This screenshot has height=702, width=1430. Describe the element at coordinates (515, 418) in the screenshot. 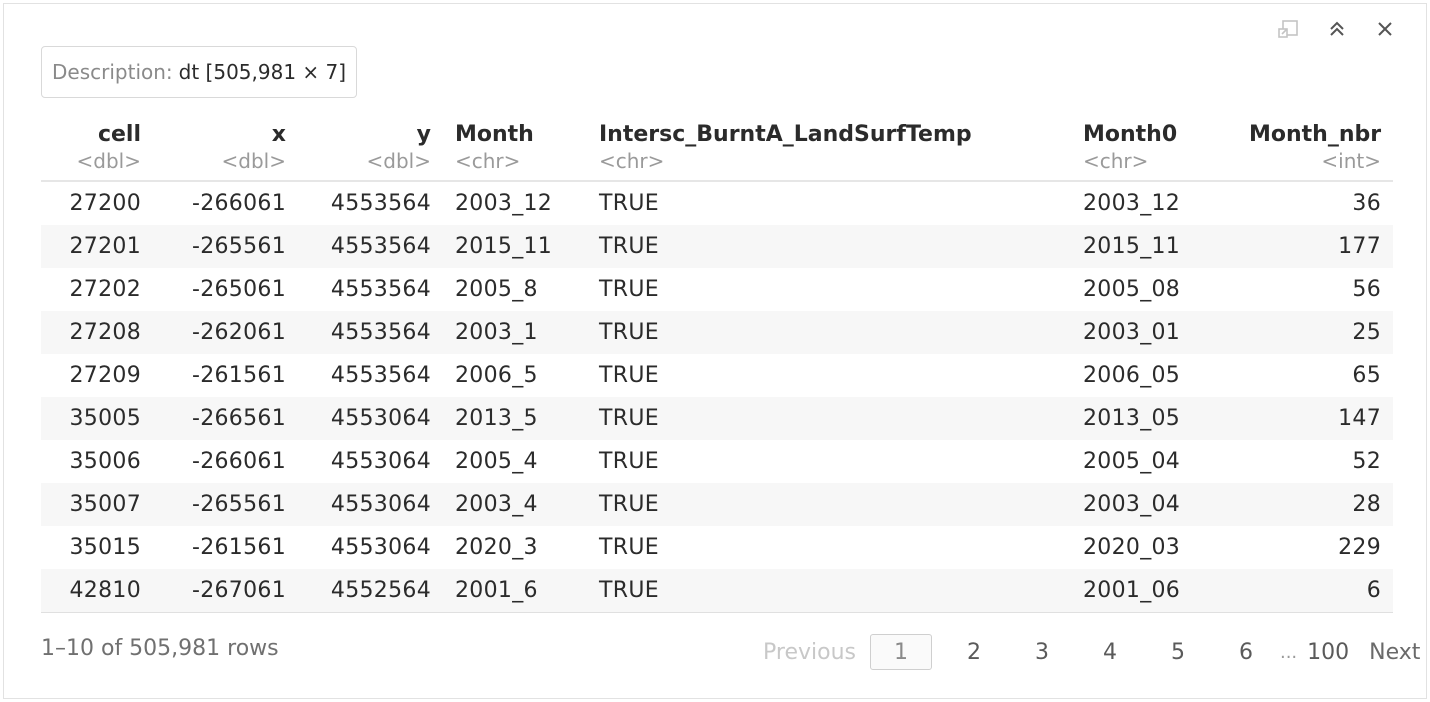

I see `table-cell: 2013_5` at that location.